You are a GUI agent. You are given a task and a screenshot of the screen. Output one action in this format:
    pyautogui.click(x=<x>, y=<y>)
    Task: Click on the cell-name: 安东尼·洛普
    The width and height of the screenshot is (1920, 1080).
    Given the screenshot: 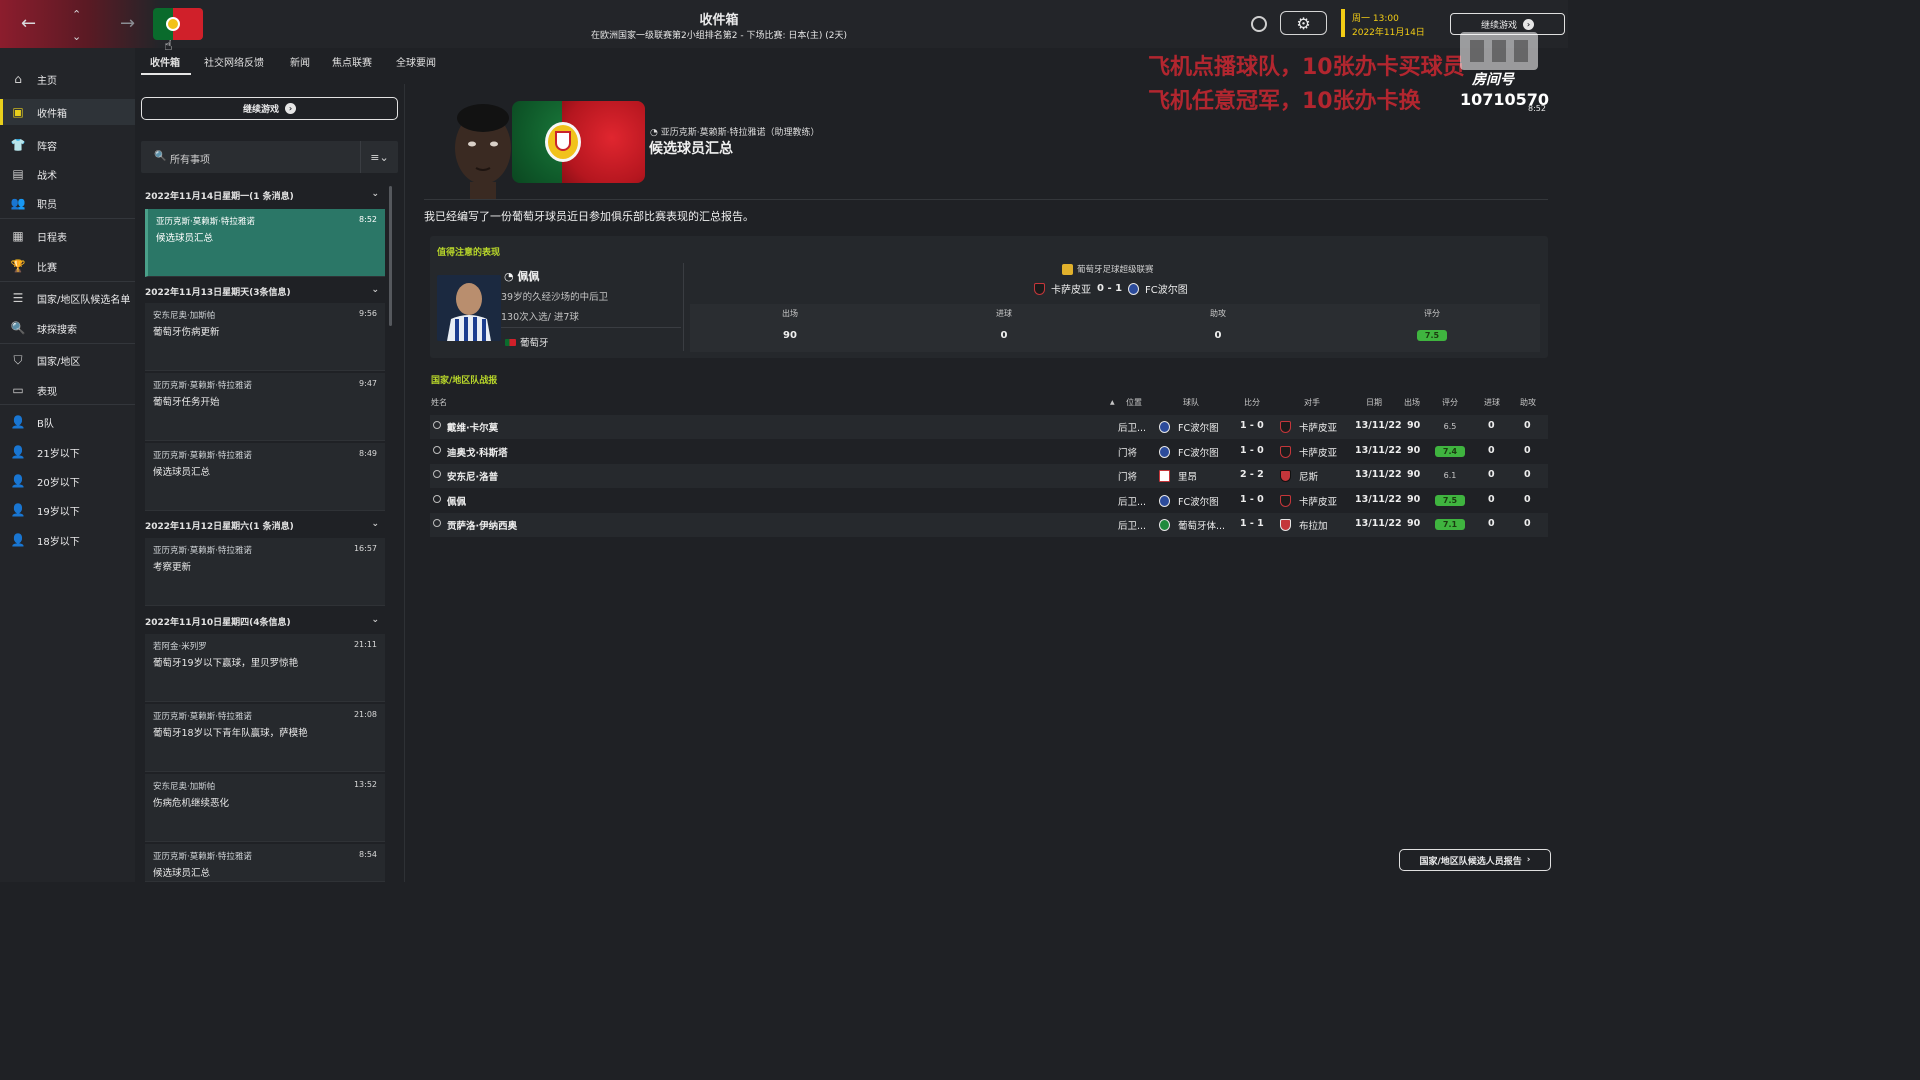 What is the action you would take?
    pyautogui.click(x=472, y=476)
    